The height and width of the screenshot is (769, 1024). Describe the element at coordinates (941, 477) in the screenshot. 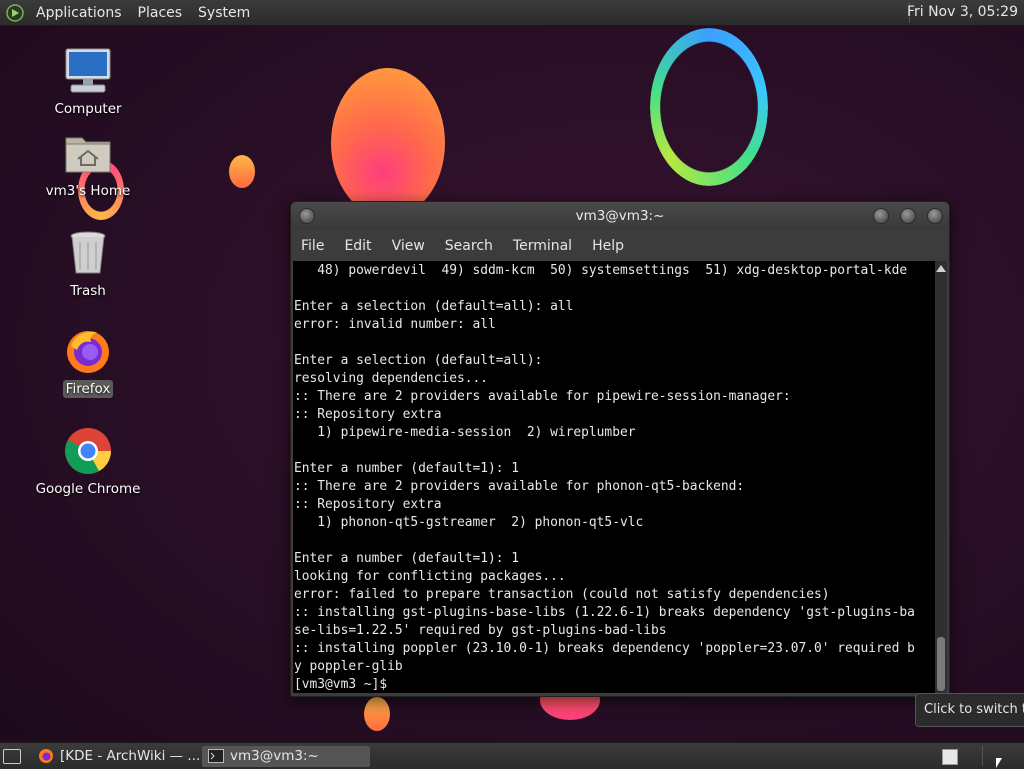

I see `terminal-scrollbar` at that location.